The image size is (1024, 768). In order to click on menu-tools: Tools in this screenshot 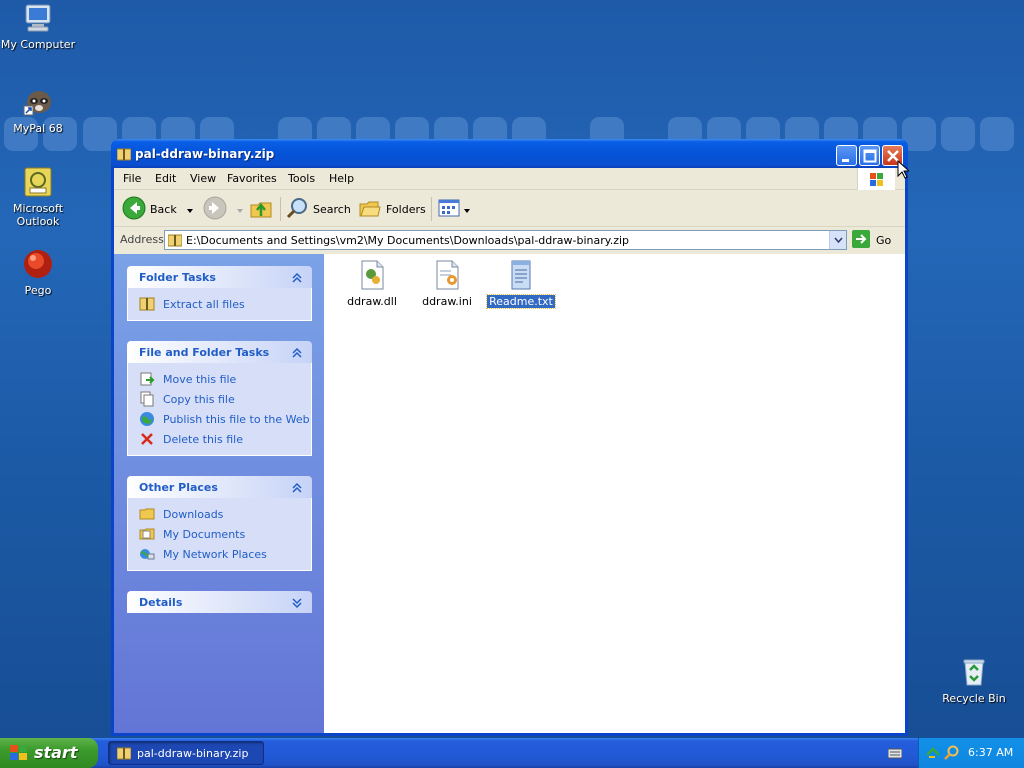, I will do `click(301, 178)`.